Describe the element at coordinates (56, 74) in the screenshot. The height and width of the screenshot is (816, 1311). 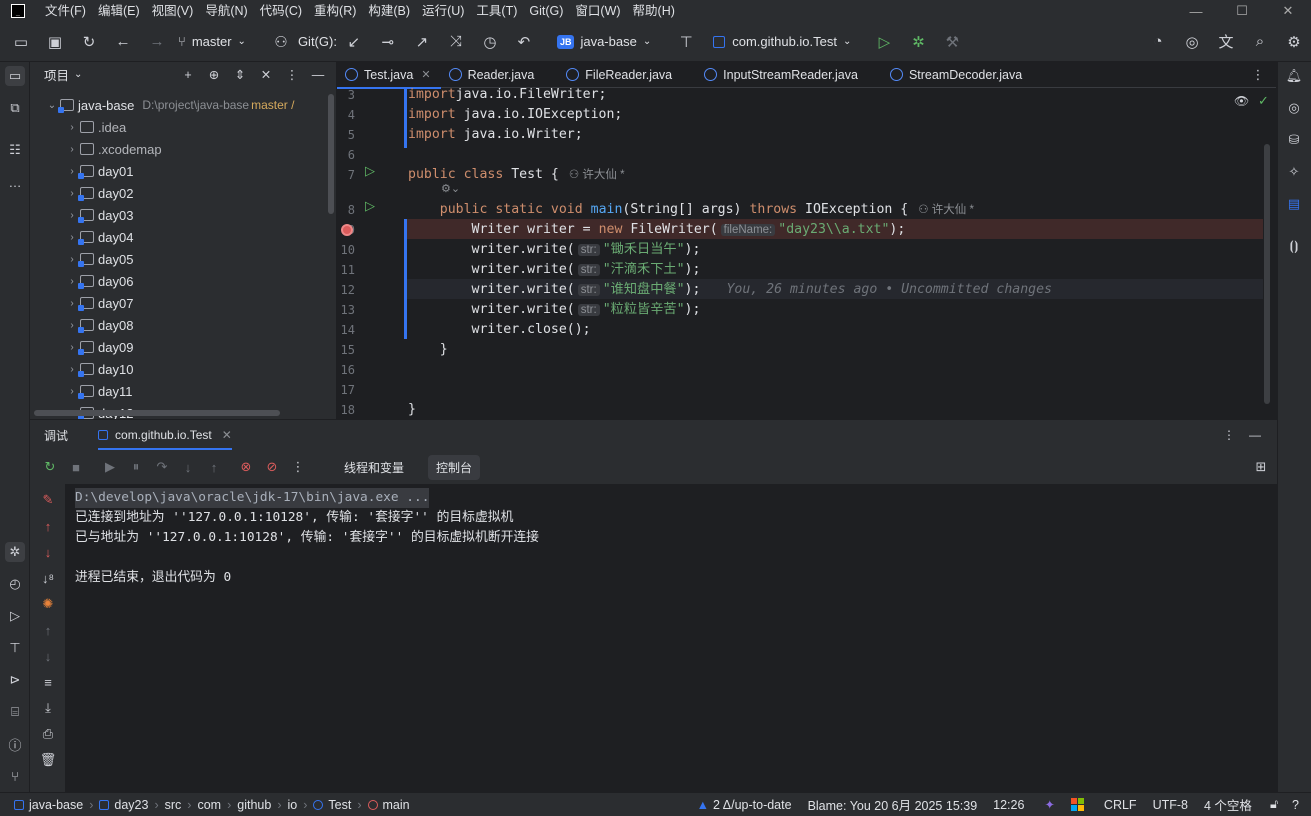
I see `project-panel-title: 项目` at that location.